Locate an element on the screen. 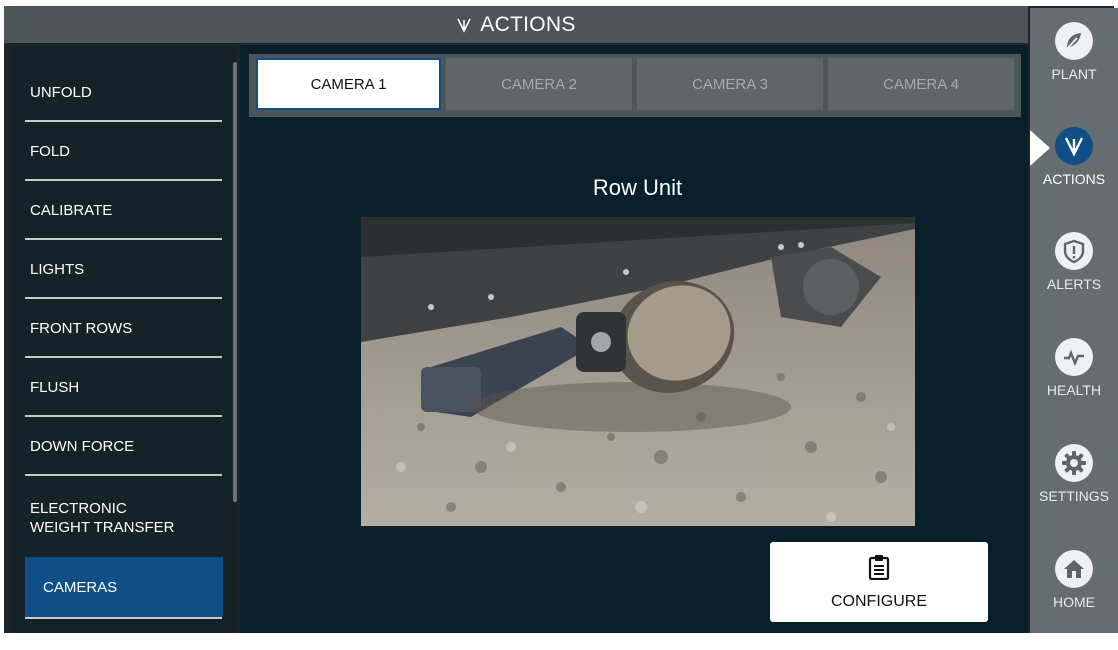  nav-label: ALERTS is located at coordinates (1074, 284).